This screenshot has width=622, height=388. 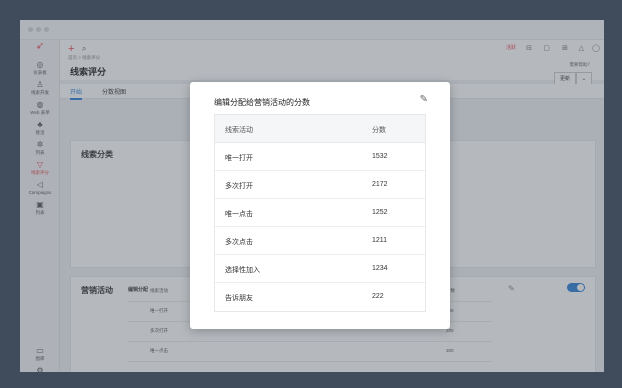 What do you see at coordinates (379, 240) in the screenshot?
I see `cell-score: 1211` at bounding box center [379, 240].